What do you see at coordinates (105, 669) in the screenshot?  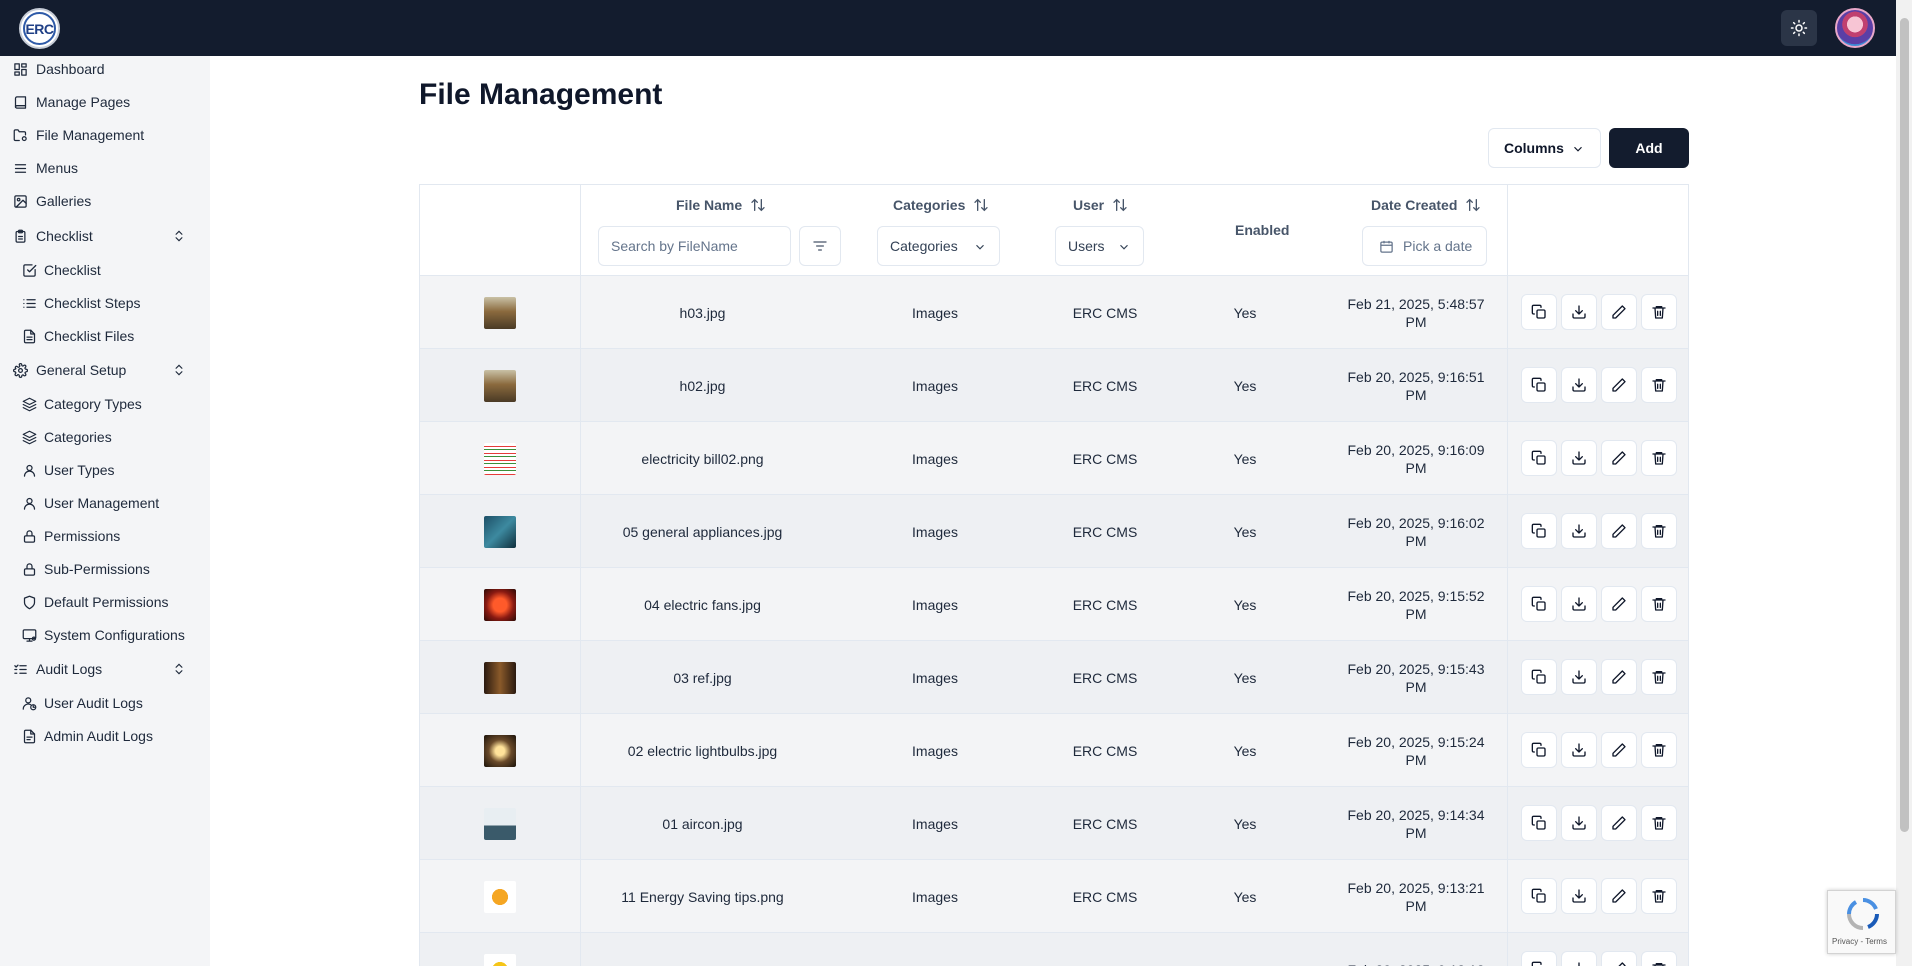 I see `sidebar-item-audit-logs: Audit Logs` at bounding box center [105, 669].